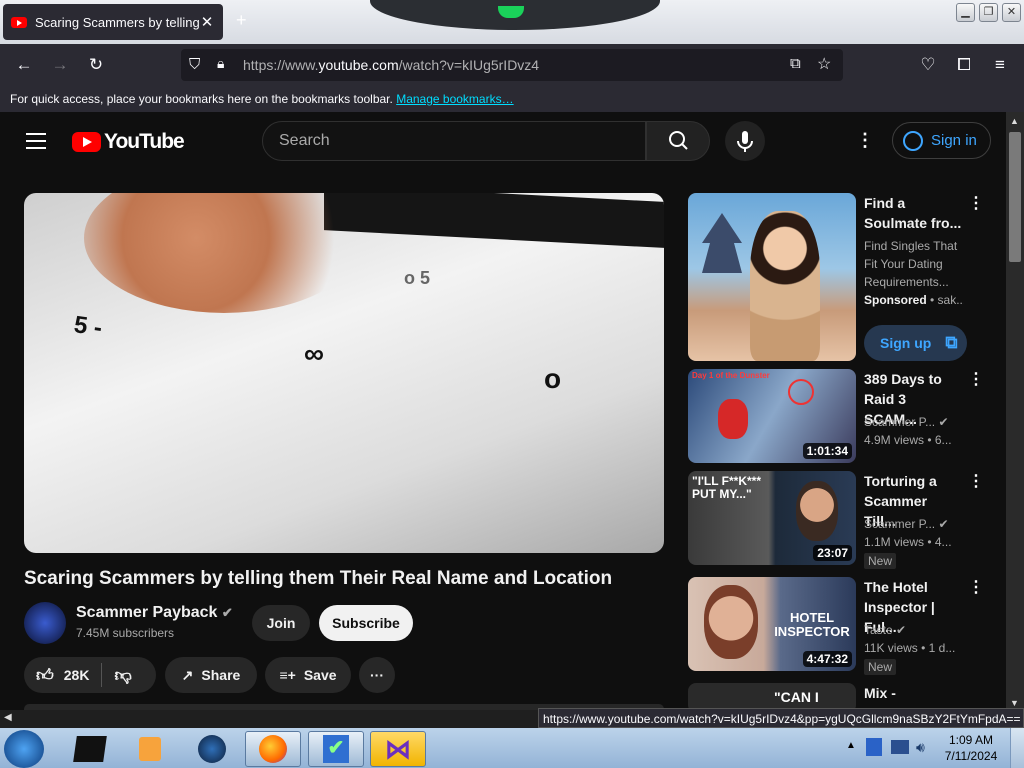 The image size is (1024, 768). What do you see at coordinates (241, 20) in the screenshot?
I see `new-tab-button: +` at bounding box center [241, 20].